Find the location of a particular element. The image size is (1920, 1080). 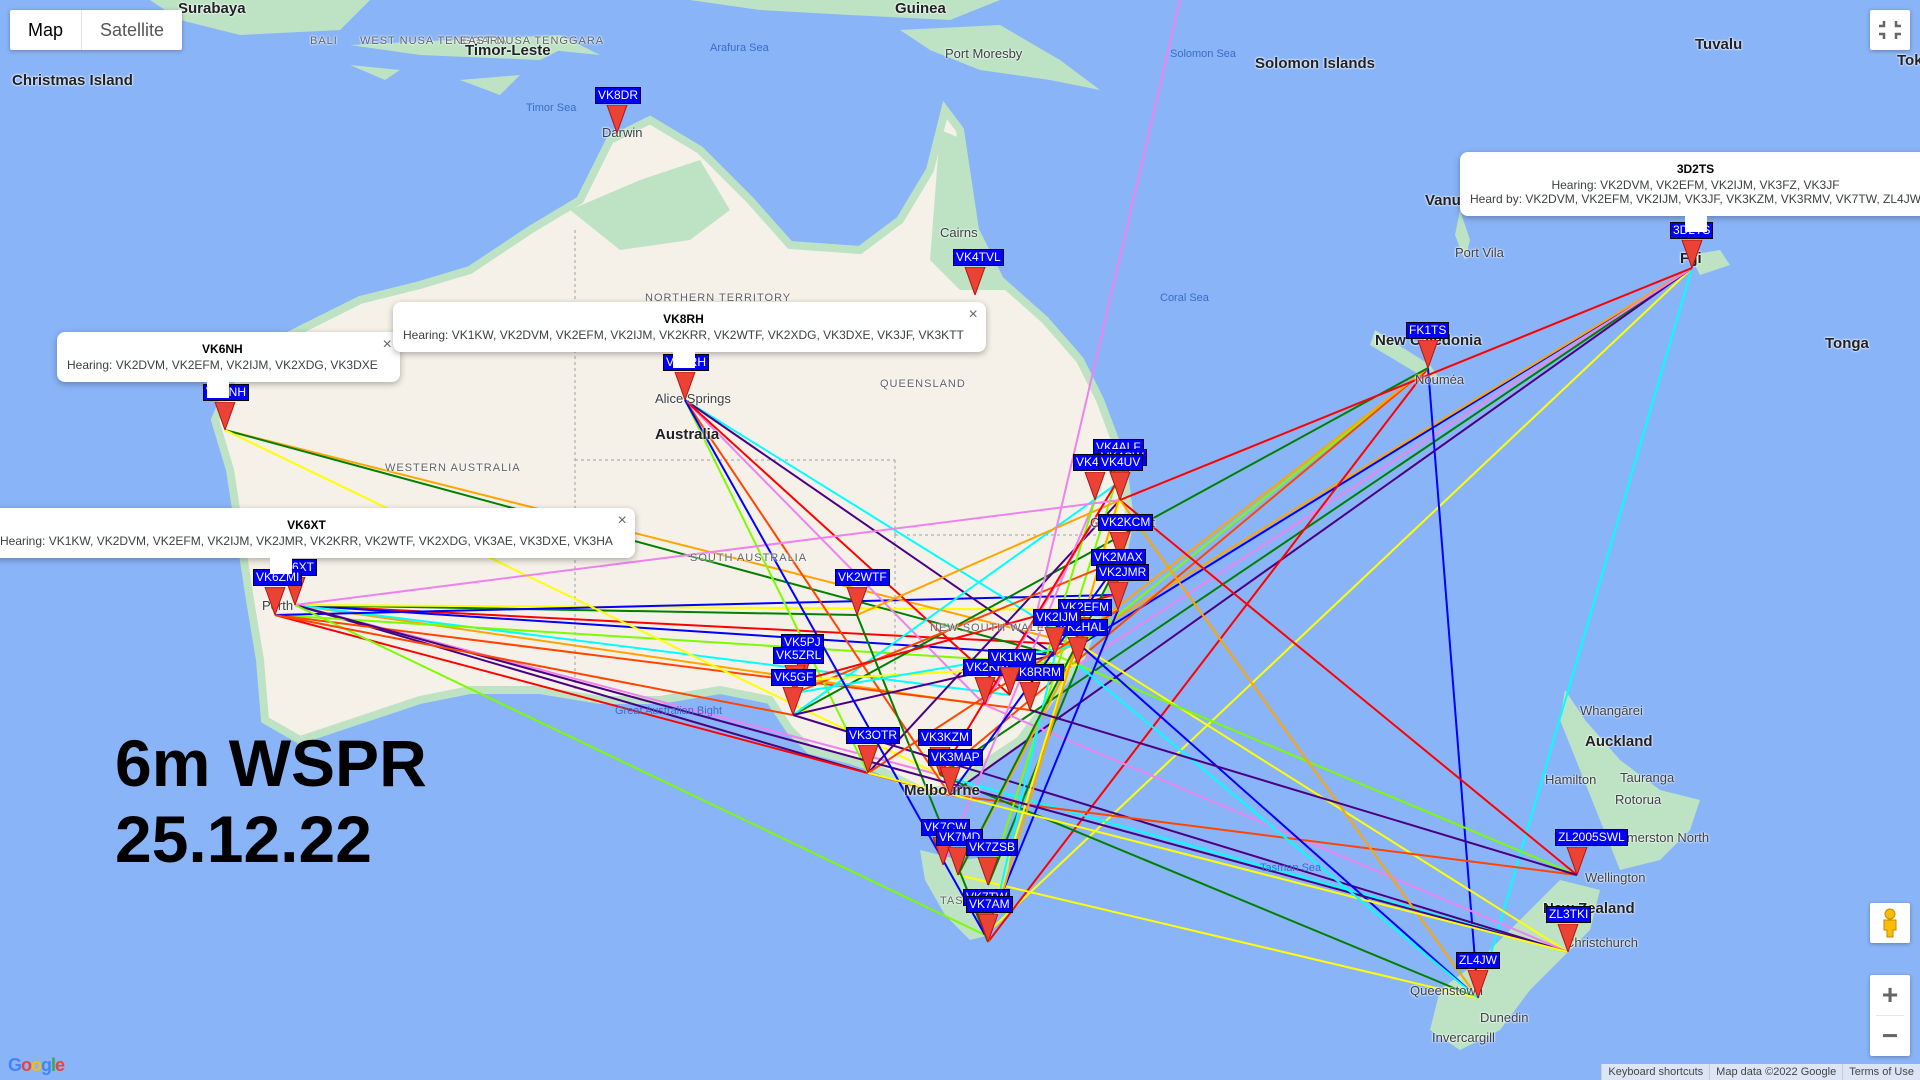

place-label: Coral Sea is located at coordinates (1184, 298).